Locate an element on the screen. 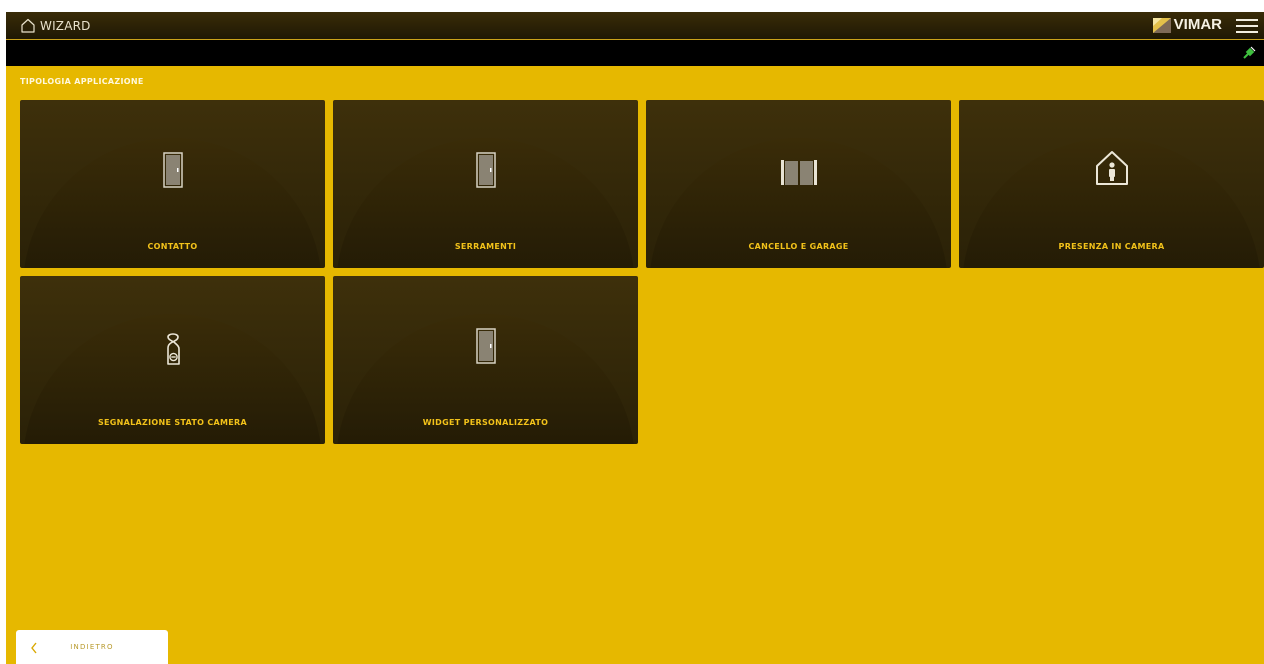 The height and width of the screenshot is (664, 1264). door-hanger-icon is located at coordinates (173, 349).